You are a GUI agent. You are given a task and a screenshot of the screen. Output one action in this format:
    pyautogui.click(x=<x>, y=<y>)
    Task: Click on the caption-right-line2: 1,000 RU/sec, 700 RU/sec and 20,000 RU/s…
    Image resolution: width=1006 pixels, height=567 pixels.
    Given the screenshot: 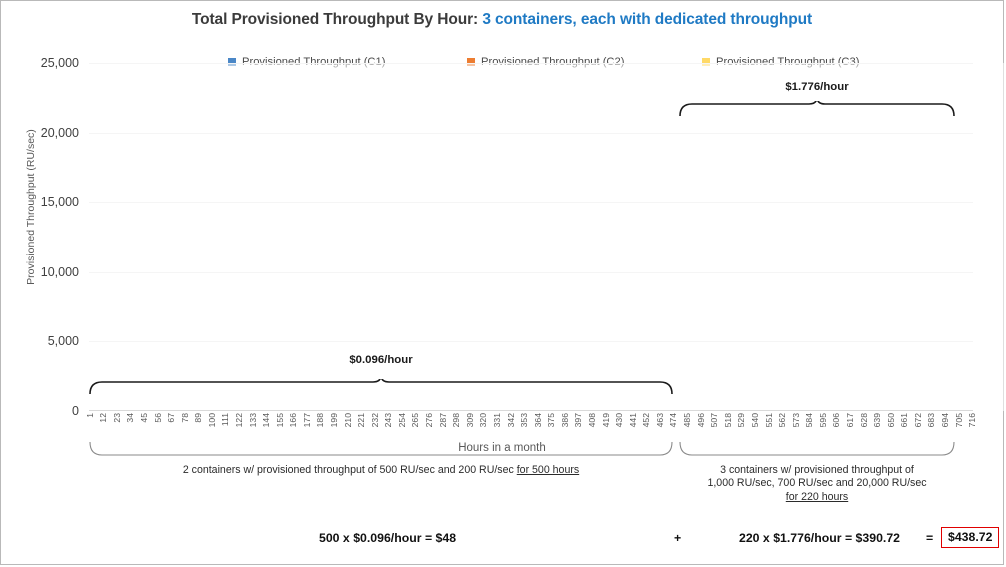 What is the action you would take?
    pyautogui.click(x=817, y=483)
    